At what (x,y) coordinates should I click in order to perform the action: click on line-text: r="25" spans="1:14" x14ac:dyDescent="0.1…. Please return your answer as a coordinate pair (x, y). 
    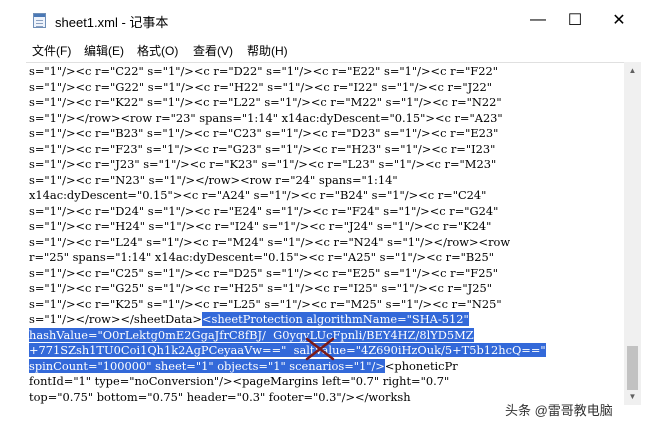
    Looking at the image, I should click on (261, 257).